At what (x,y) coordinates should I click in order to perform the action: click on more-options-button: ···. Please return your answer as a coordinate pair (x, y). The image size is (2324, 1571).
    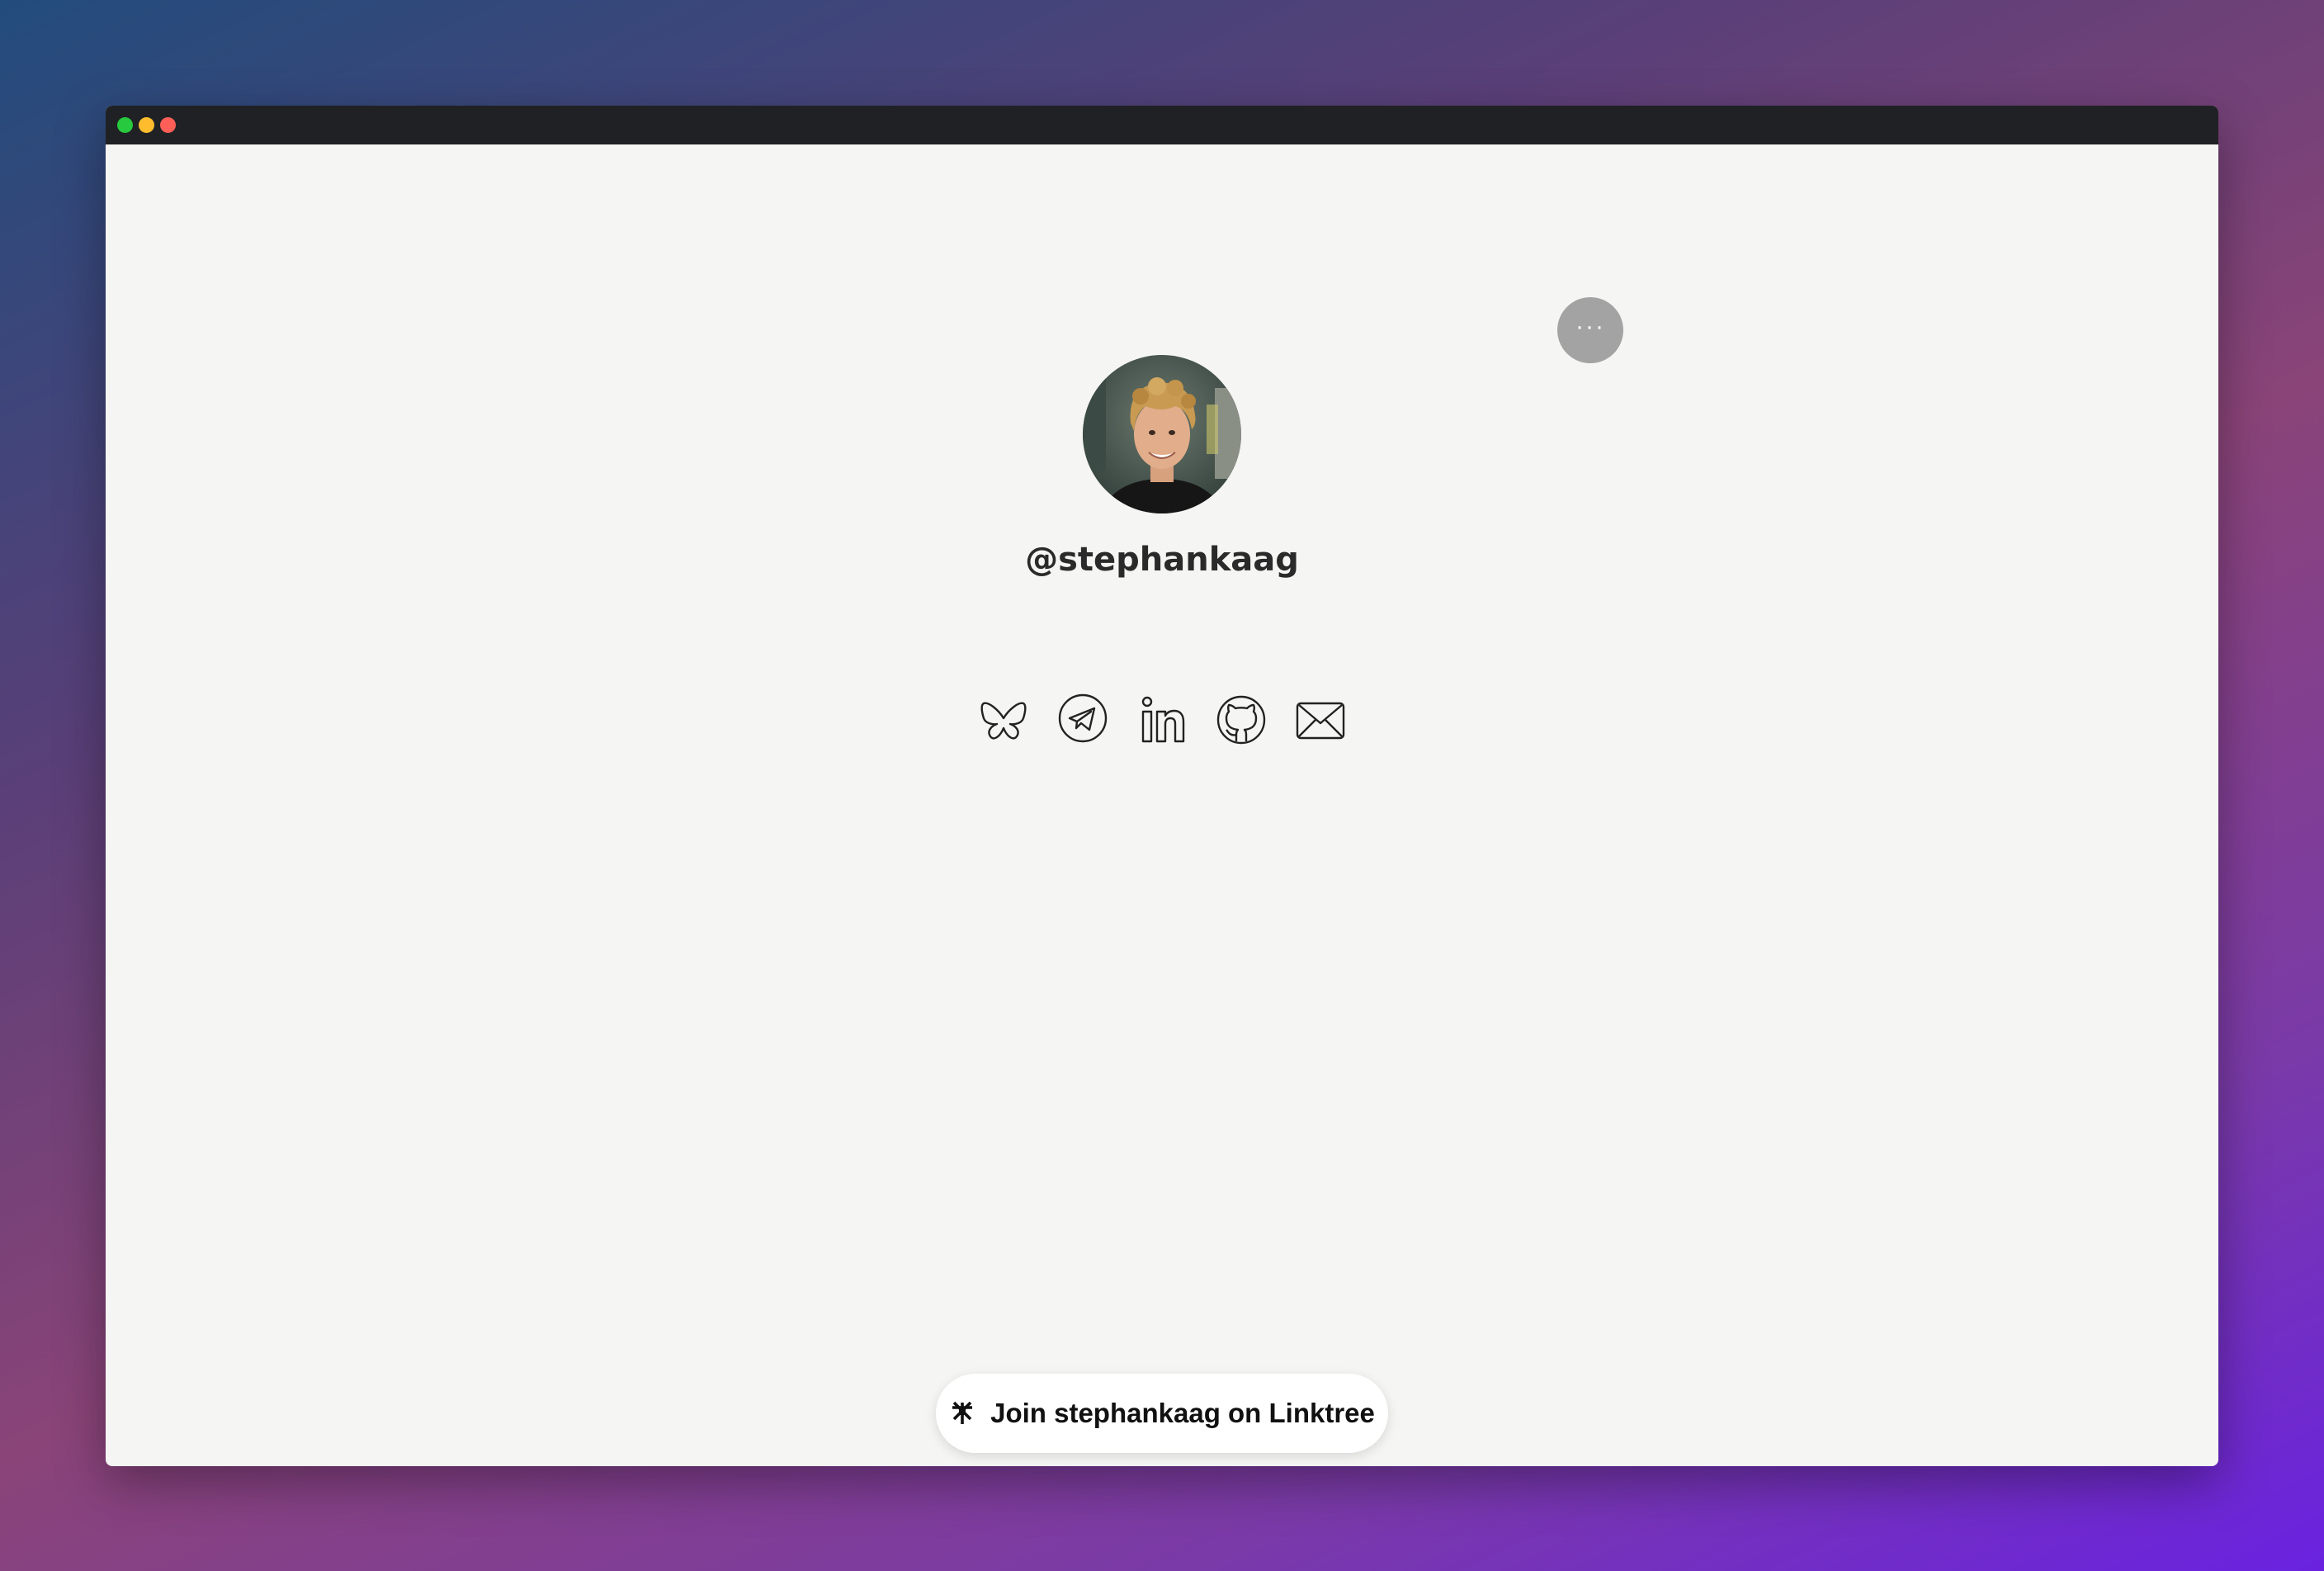
    Looking at the image, I should click on (1590, 330).